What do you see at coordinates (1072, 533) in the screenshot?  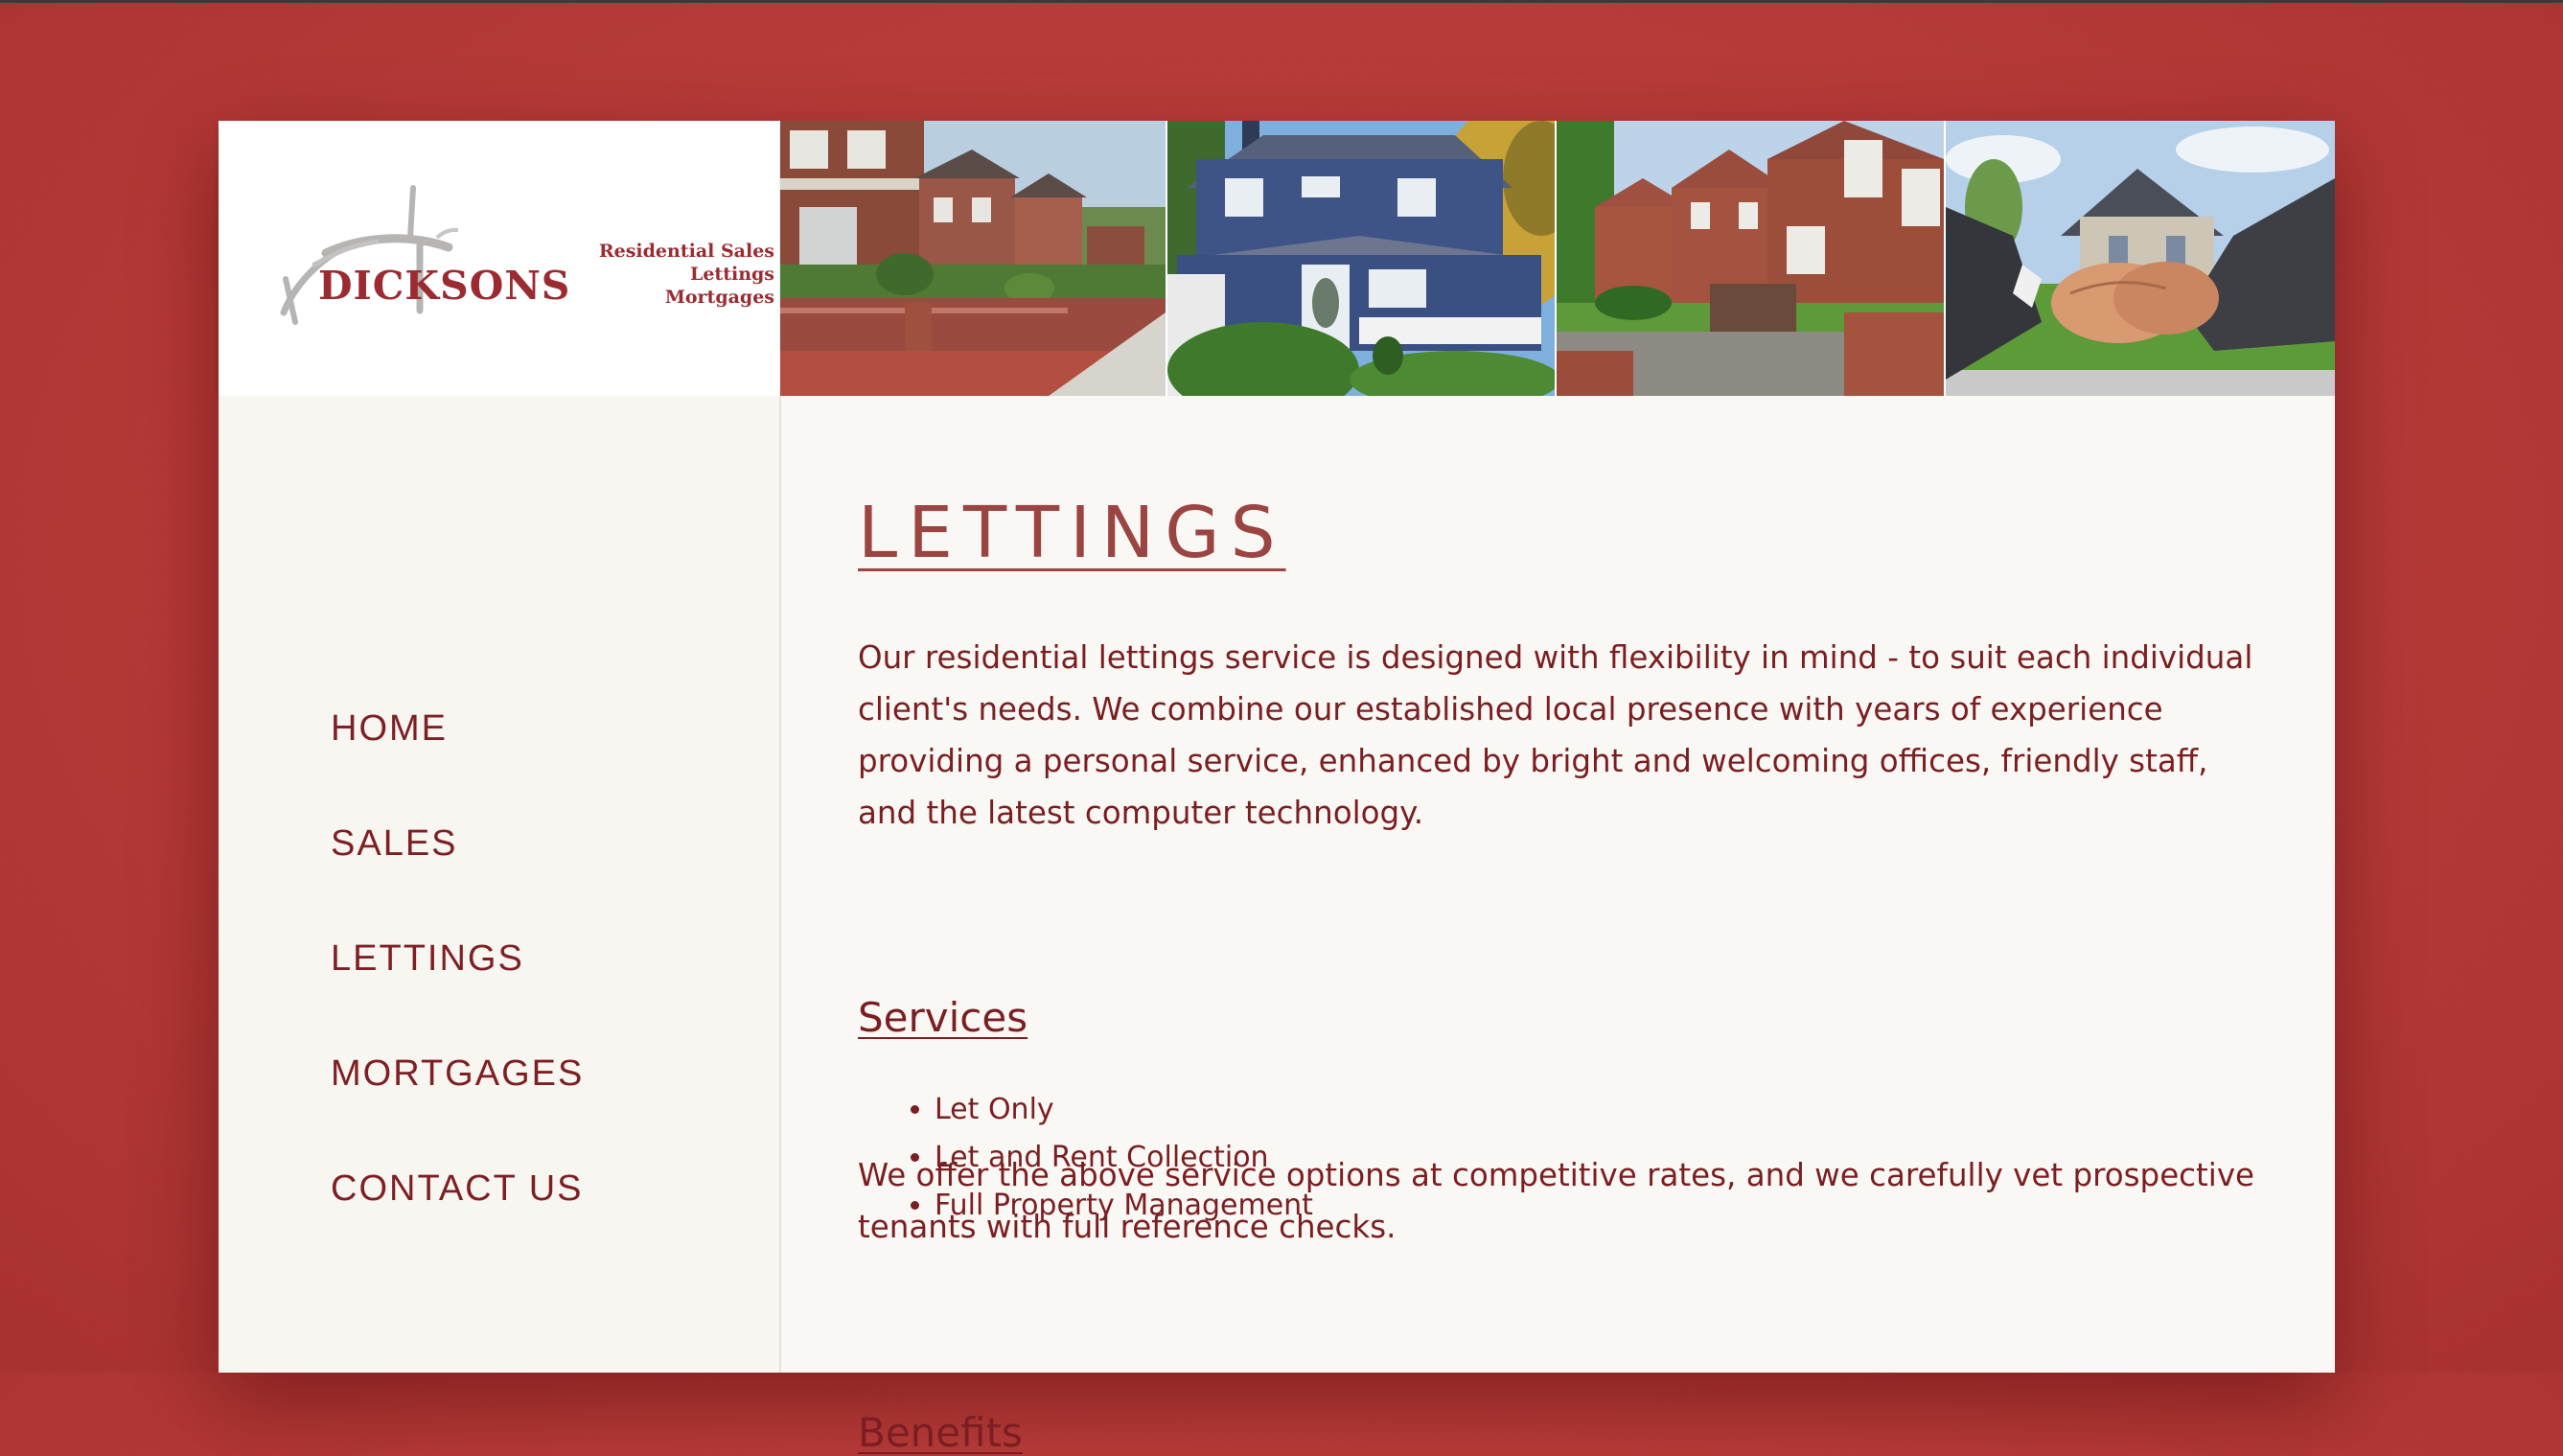 I see `page-title: LETTINGS` at bounding box center [1072, 533].